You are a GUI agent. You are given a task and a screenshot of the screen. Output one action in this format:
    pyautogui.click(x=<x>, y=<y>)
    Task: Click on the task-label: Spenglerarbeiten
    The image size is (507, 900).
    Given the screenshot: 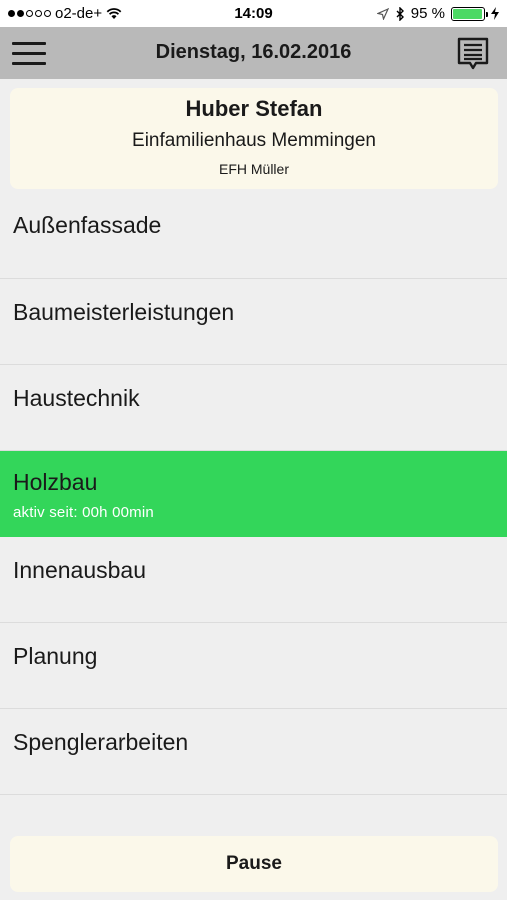 What is the action you would take?
    pyautogui.click(x=101, y=742)
    